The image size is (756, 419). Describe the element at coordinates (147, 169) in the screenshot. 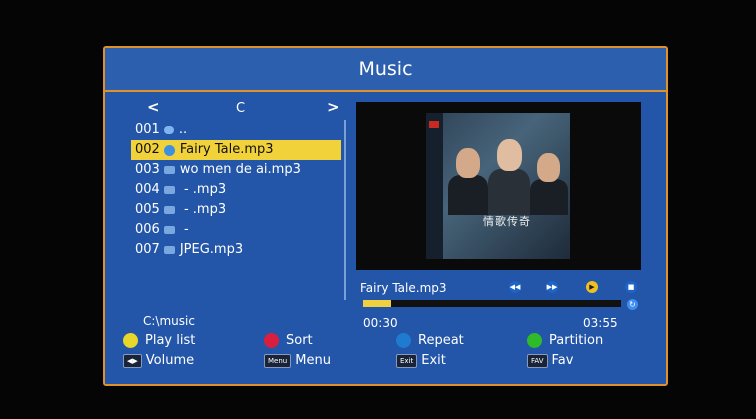

I see `file-number: 003` at that location.